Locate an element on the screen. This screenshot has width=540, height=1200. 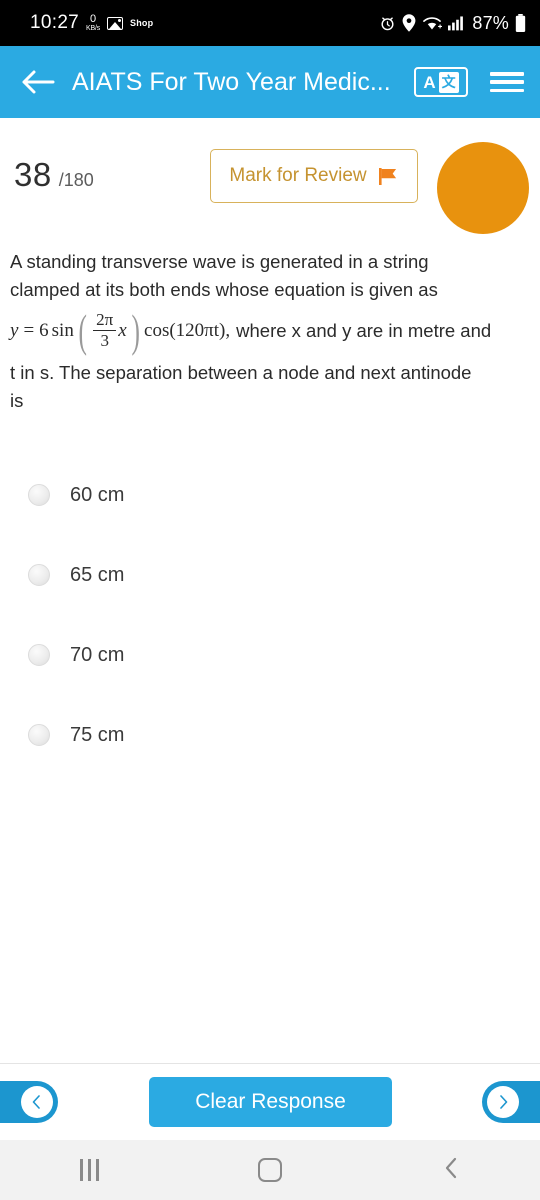
question-line-5: is is located at coordinates (17, 401).